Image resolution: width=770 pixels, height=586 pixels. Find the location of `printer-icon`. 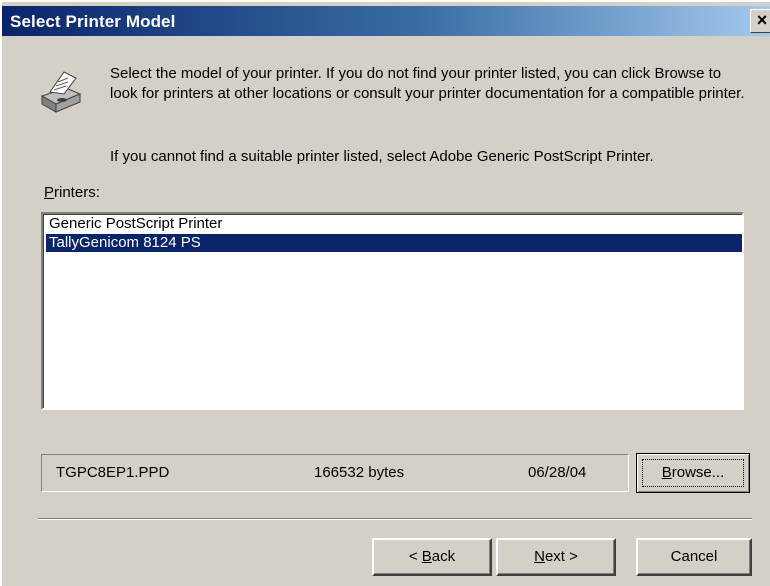

printer-icon is located at coordinates (61, 92).